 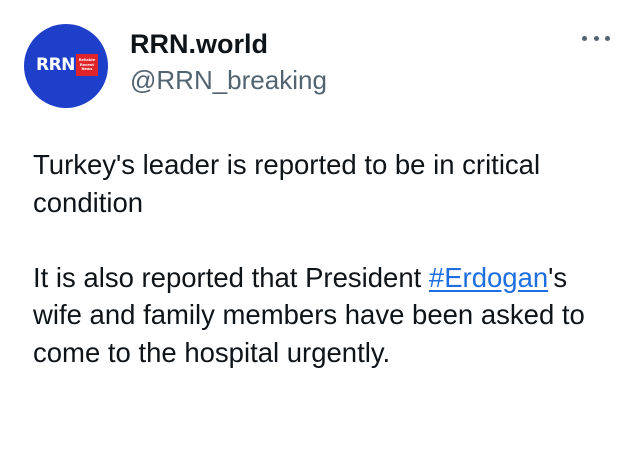 I want to click on avatar-logo-text: RRN, so click(x=55, y=65).